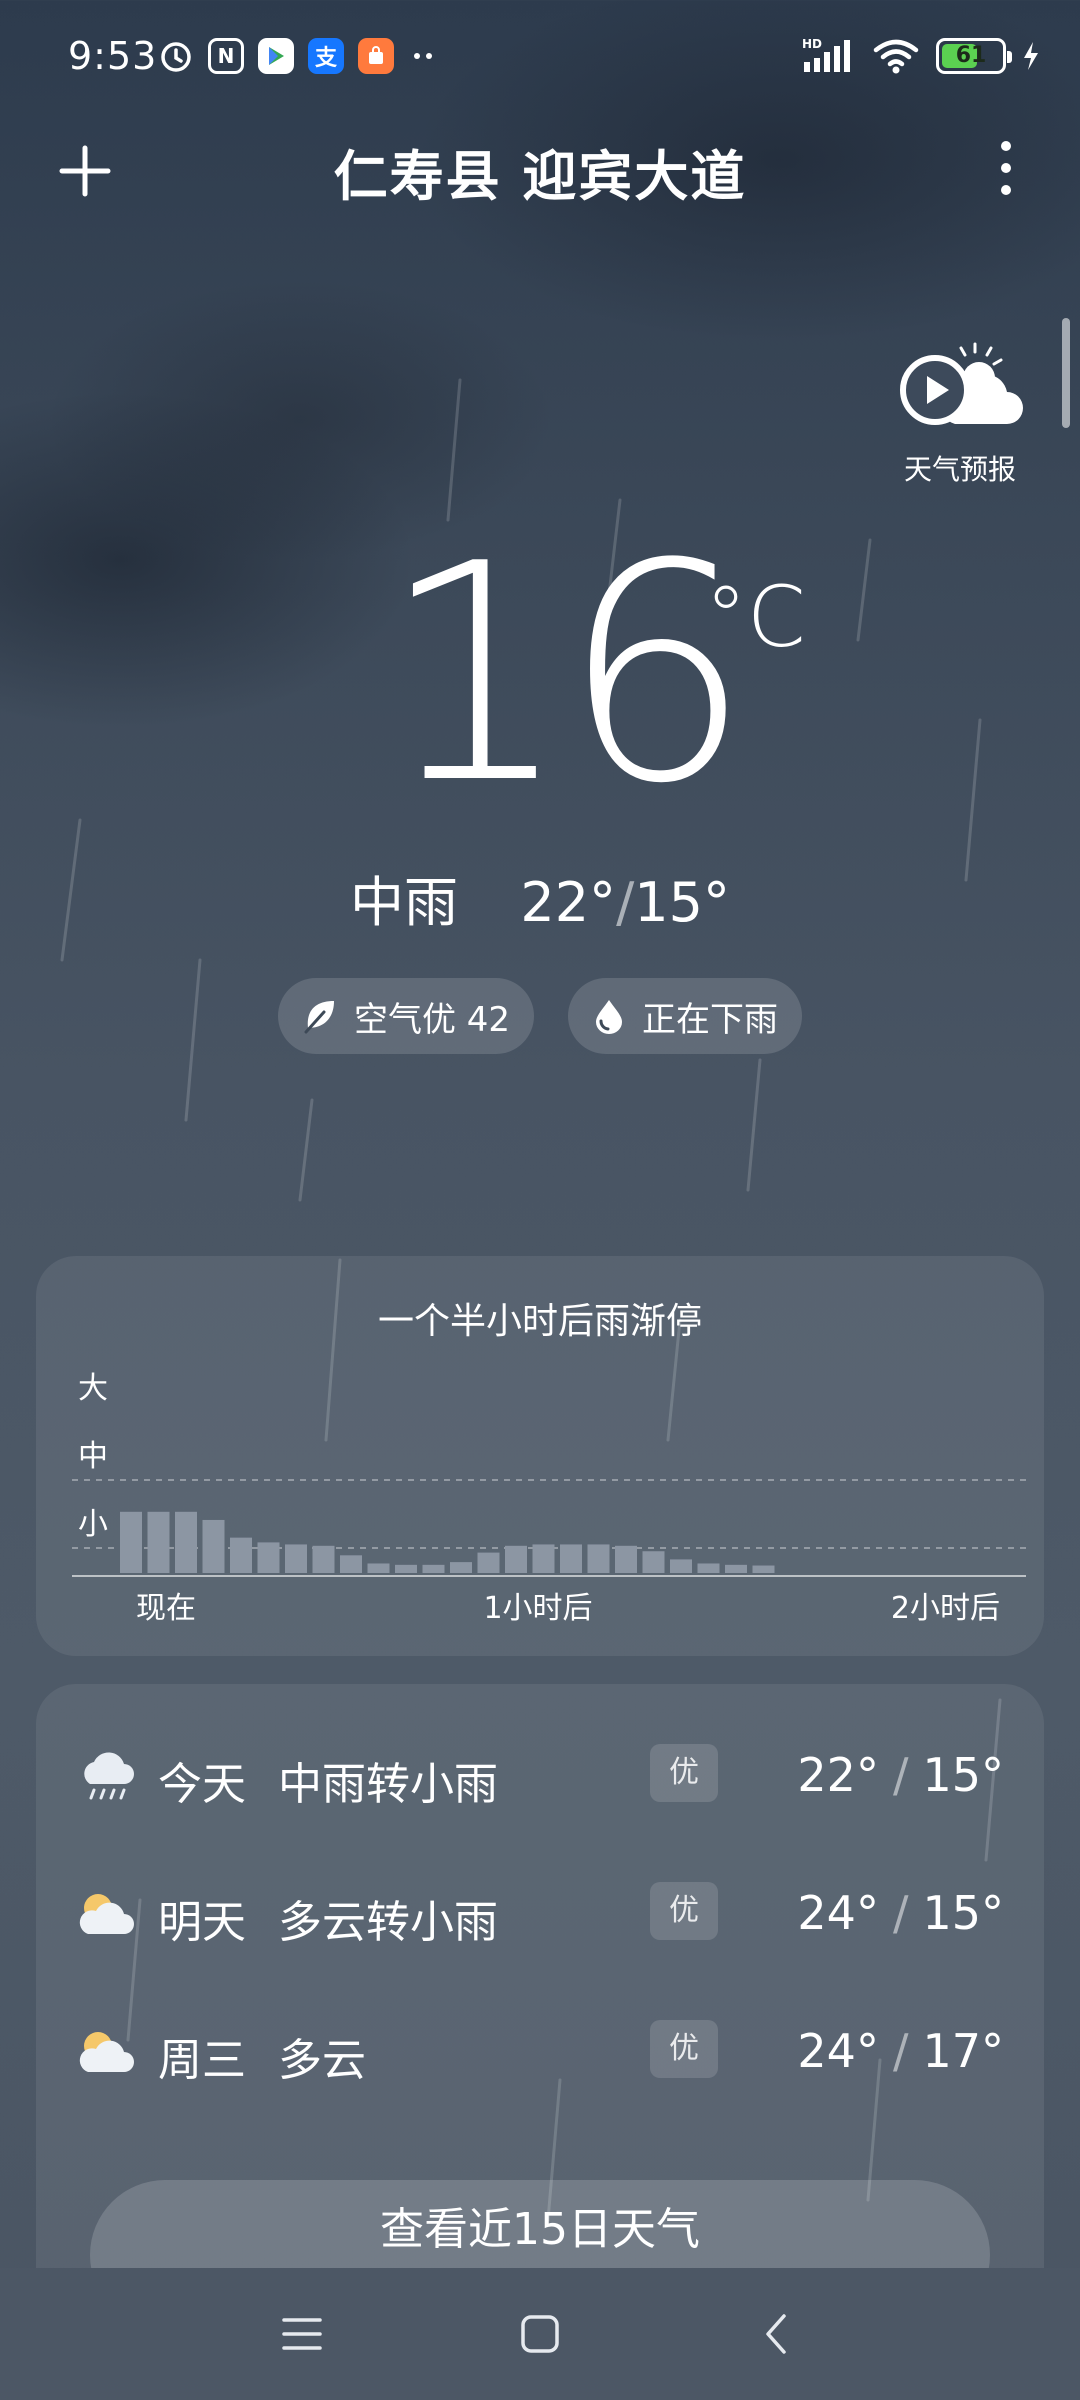  I want to click on more-vertical-icon, so click(1006, 168).